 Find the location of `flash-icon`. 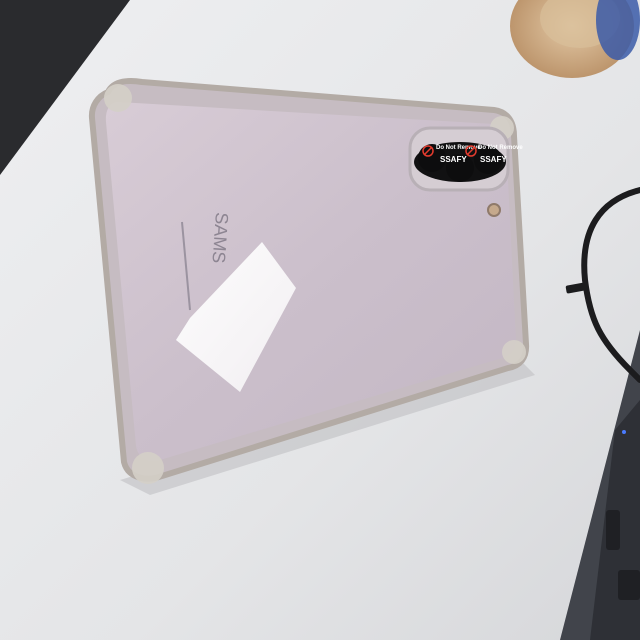

flash-icon is located at coordinates (494, 210).